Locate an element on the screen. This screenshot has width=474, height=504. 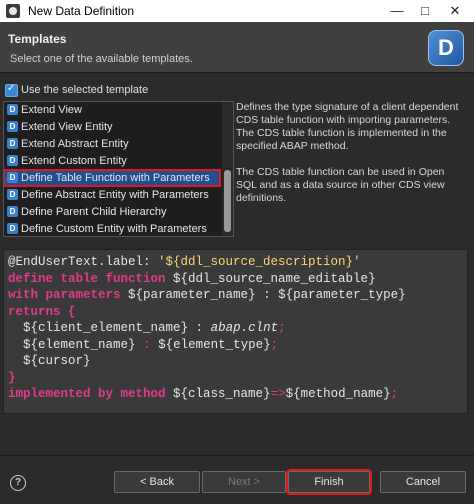
code-type: abap.clnt is located at coordinates (244, 328).